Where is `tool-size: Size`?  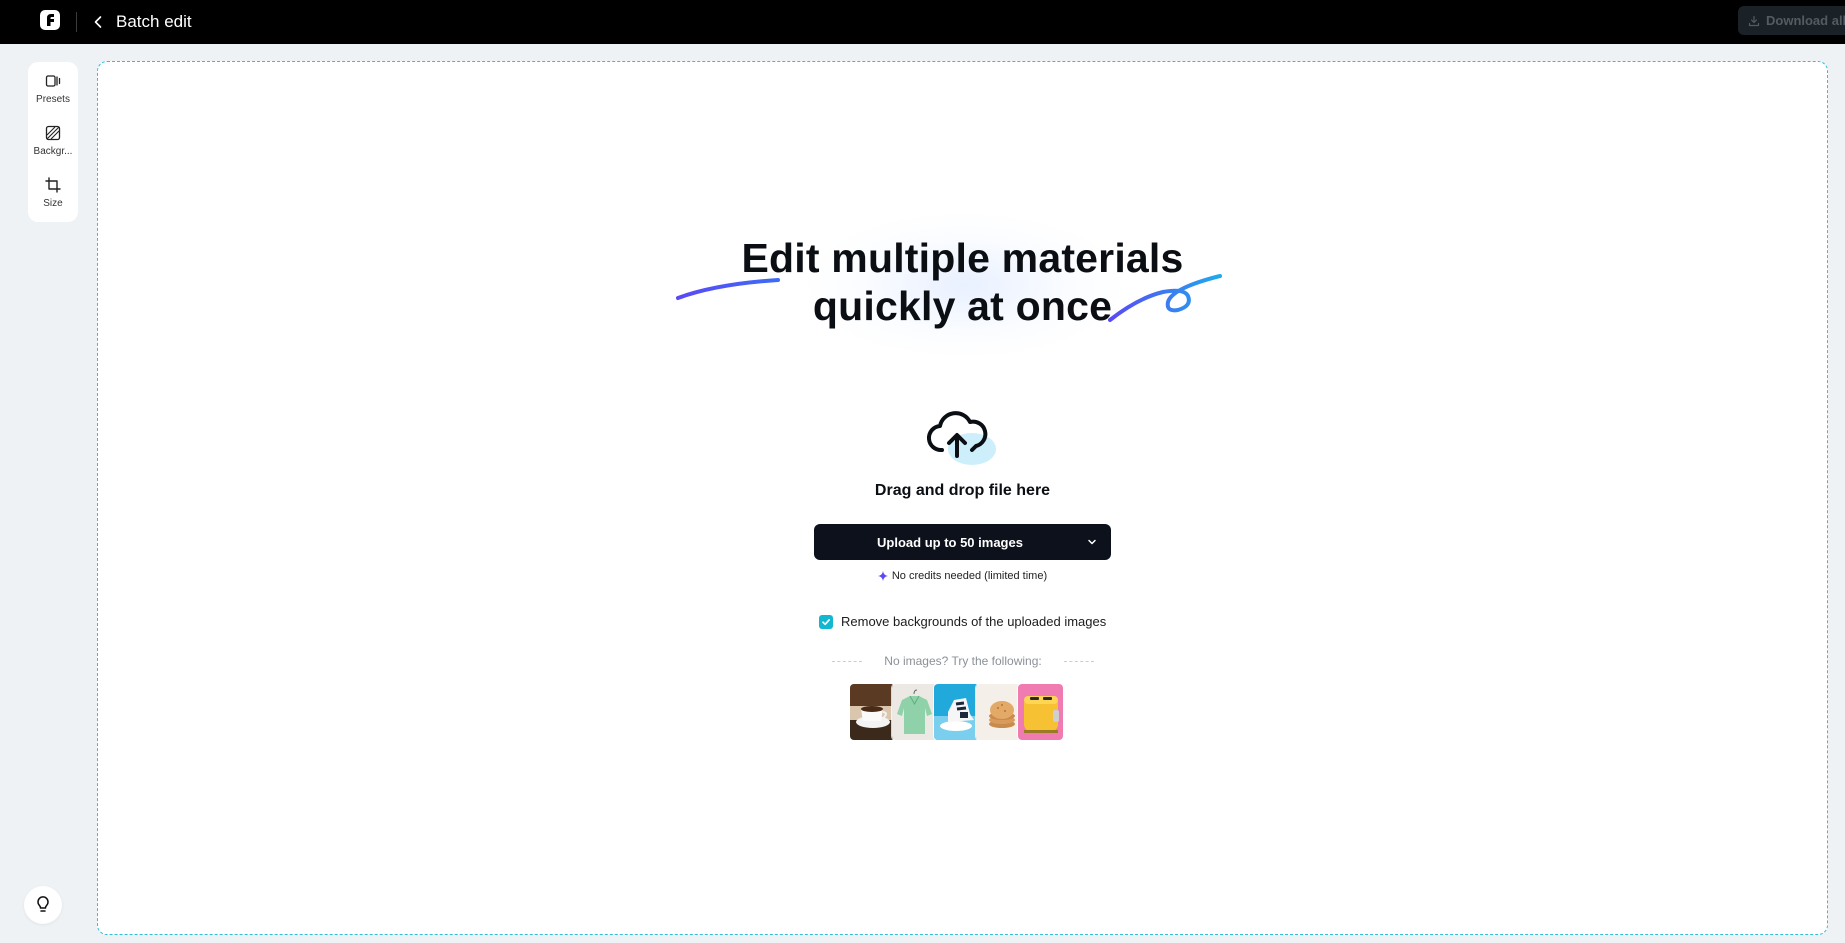
tool-size: Size is located at coordinates (53, 192).